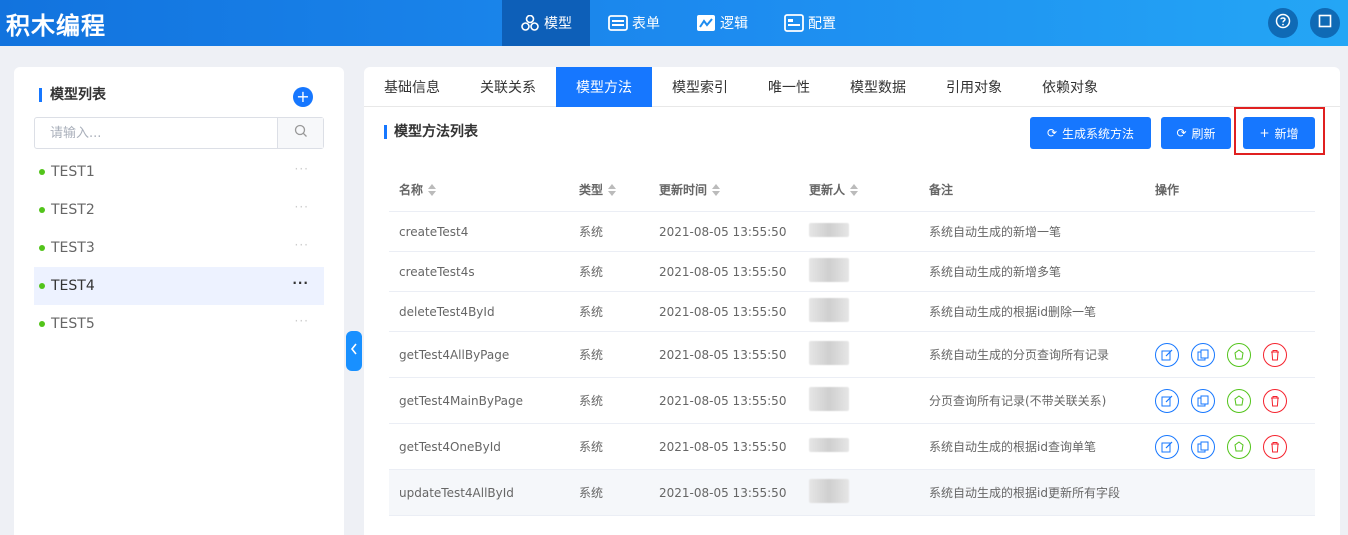 This screenshot has height=535, width=1348. What do you see at coordinates (619, 189) in the screenshot?
I see `header-type: 类型` at bounding box center [619, 189].